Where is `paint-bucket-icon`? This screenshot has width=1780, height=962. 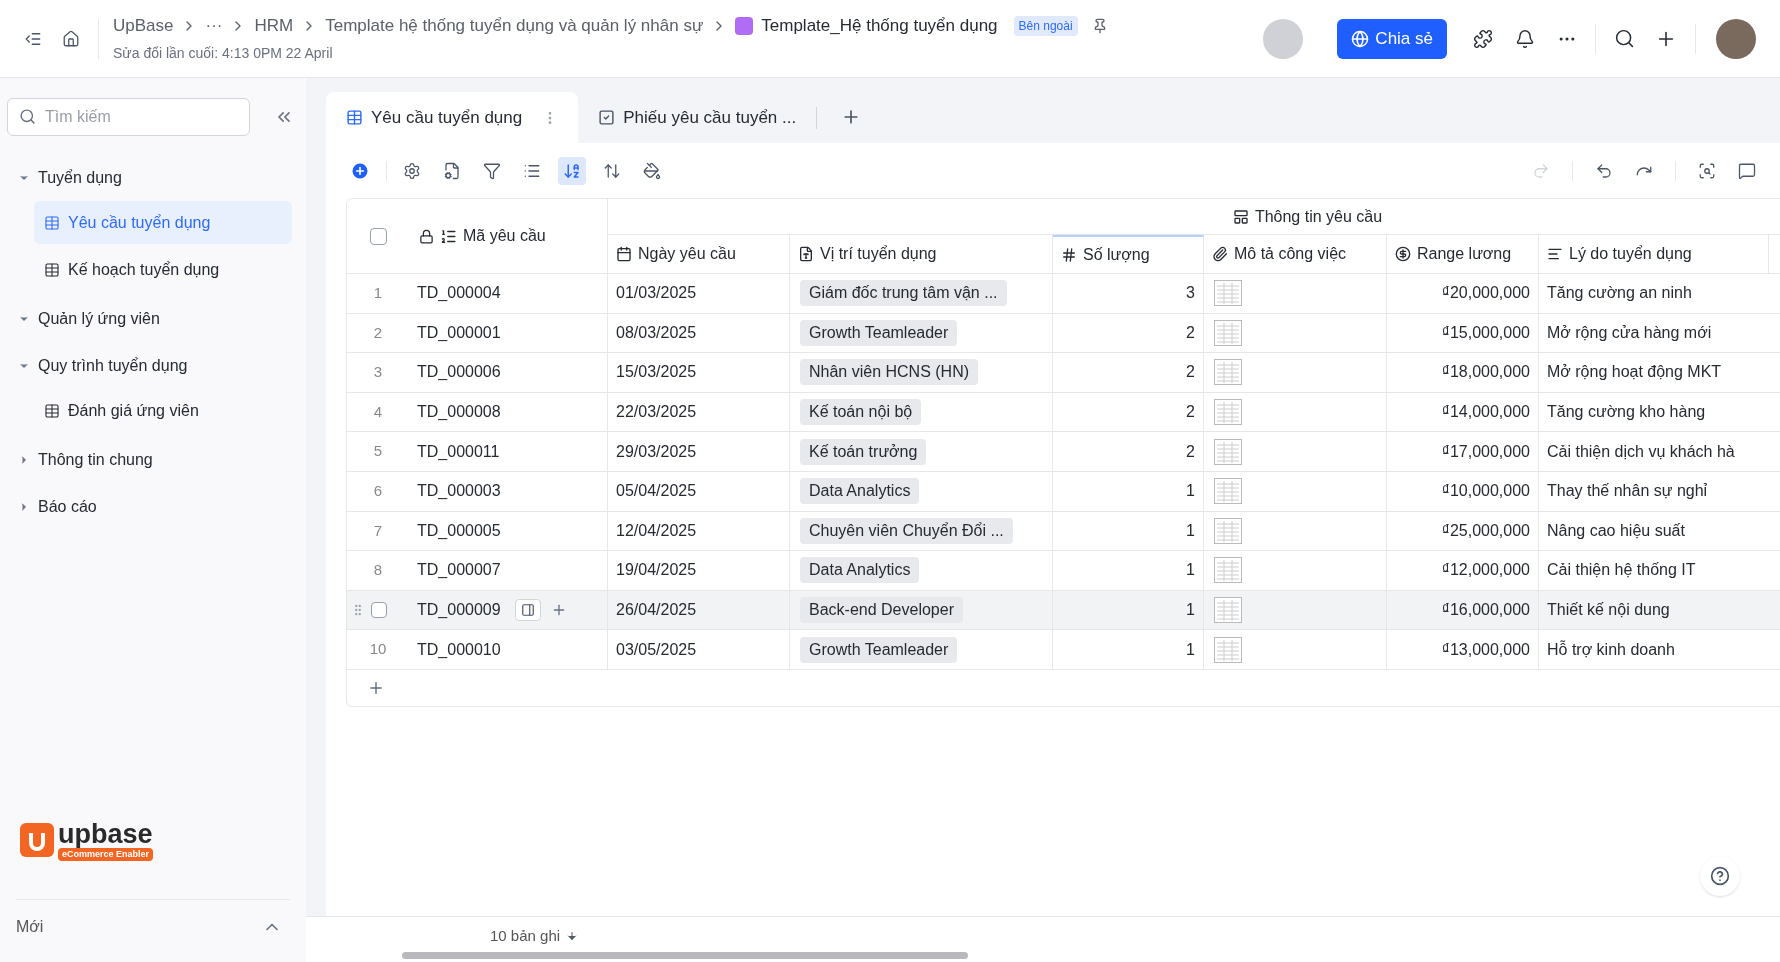 paint-bucket-icon is located at coordinates (652, 170).